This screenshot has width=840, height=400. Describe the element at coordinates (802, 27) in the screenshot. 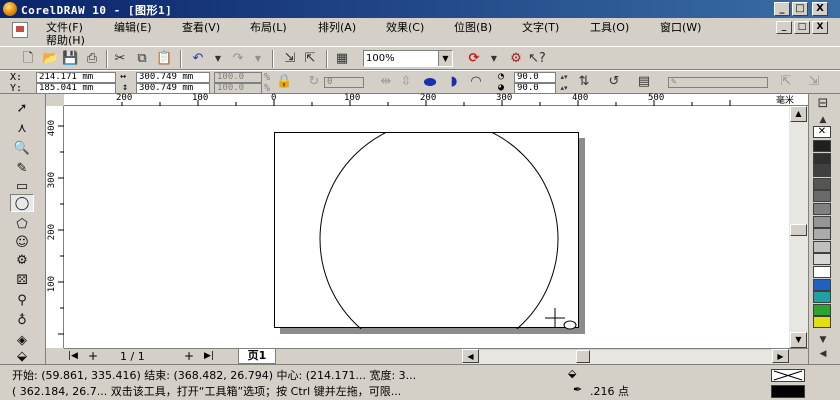

I see `doc-restore-button: □` at that location.